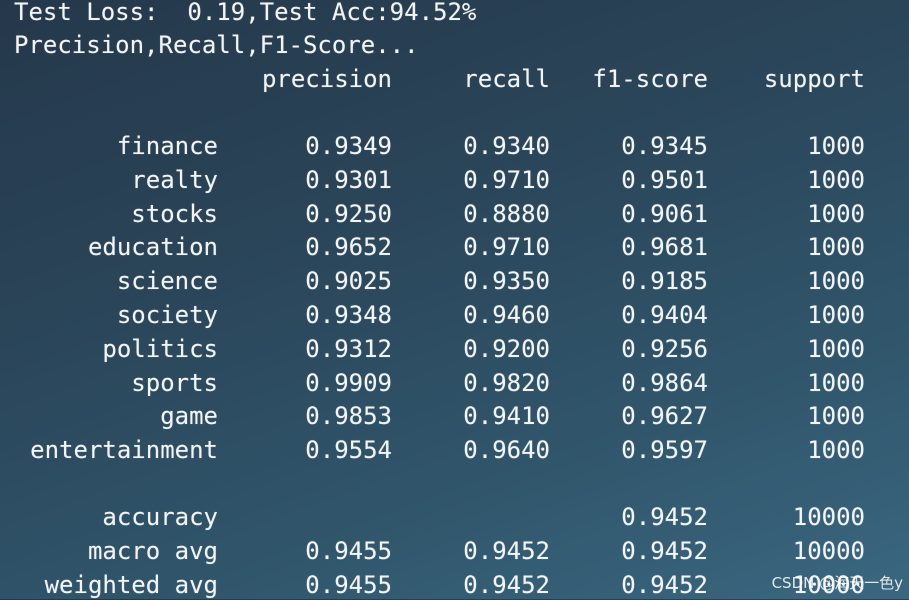 This screenshot has width=909, height=600. Describe the element at coordinates (506, 79) in the screenshot. I see `column-header-recall: recall` at that location.